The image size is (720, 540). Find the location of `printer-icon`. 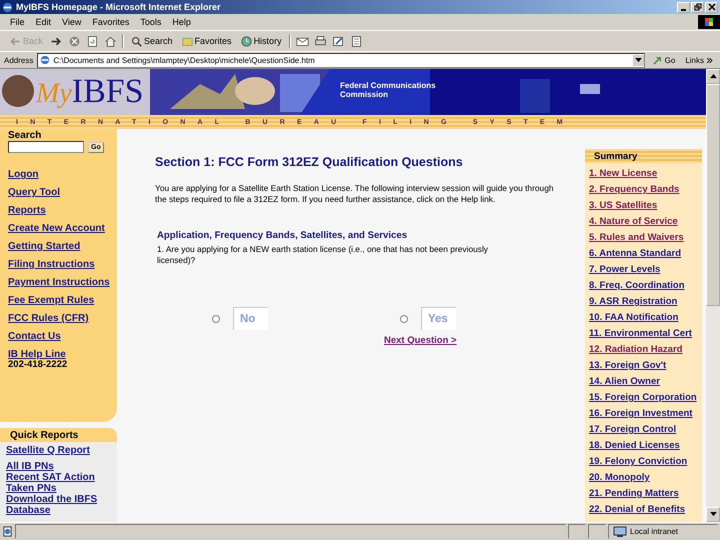

printer-icon is located at coordinates (320, 41).